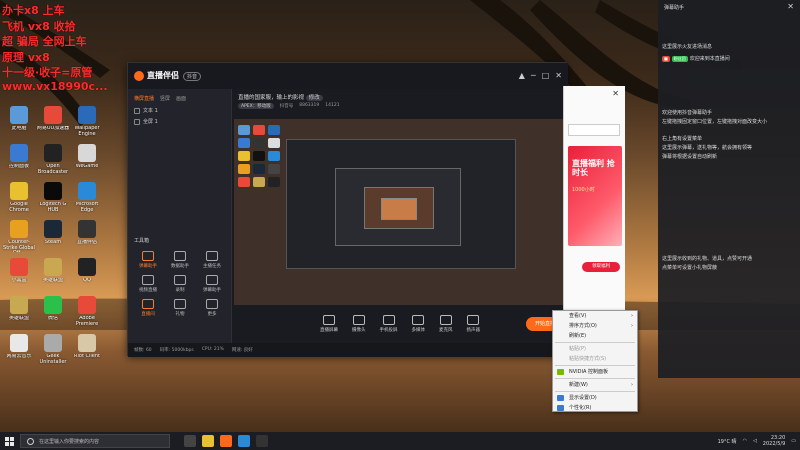  I want to click on desktop-icon: WeGame, so click(87, 157).